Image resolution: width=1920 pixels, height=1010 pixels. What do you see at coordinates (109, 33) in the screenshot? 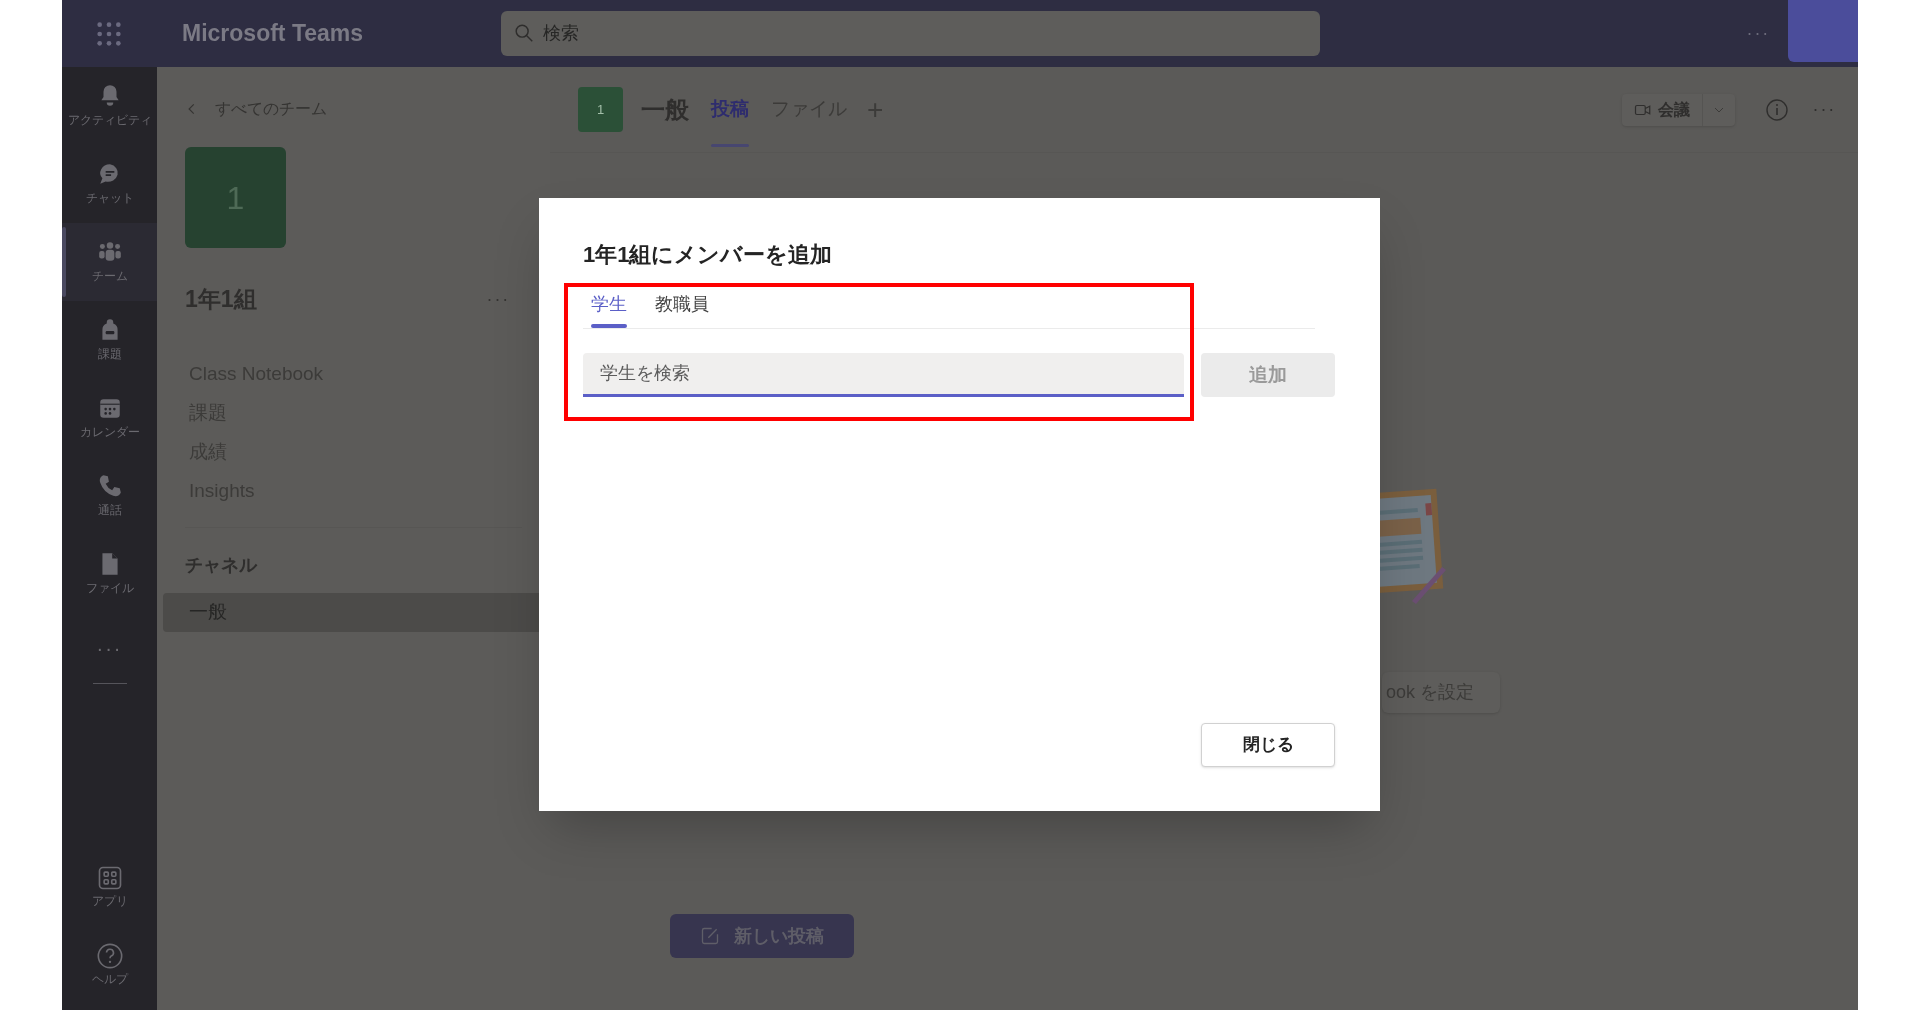
I see `app-launcher-icon` at bounding box center [109, 33].